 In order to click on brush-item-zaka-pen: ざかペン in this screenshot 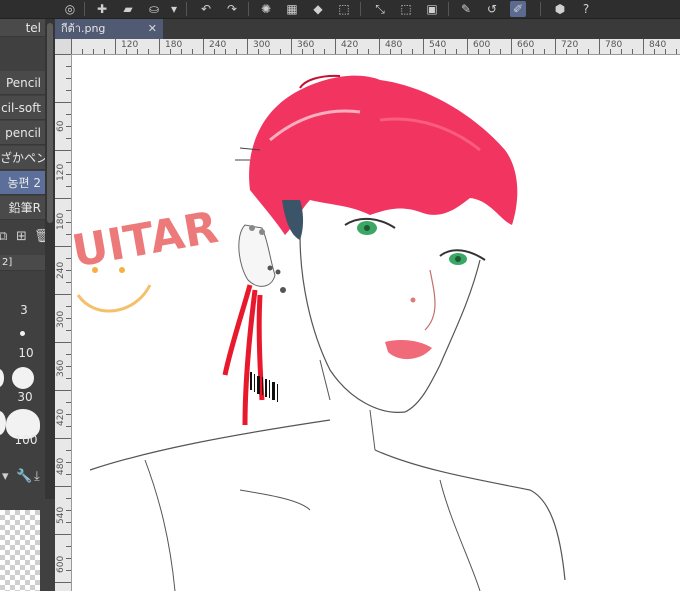, I will do `click(22, 158)`.